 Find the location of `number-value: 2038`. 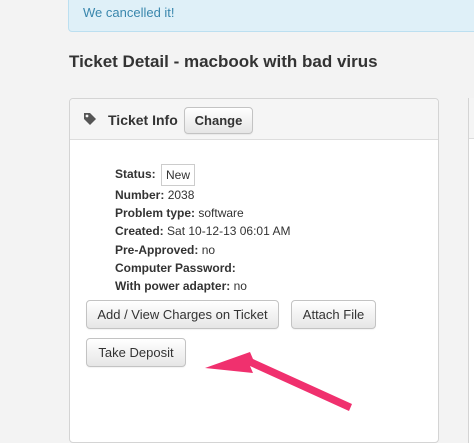

number-value: 2038 is located at coordinates (181, 195).